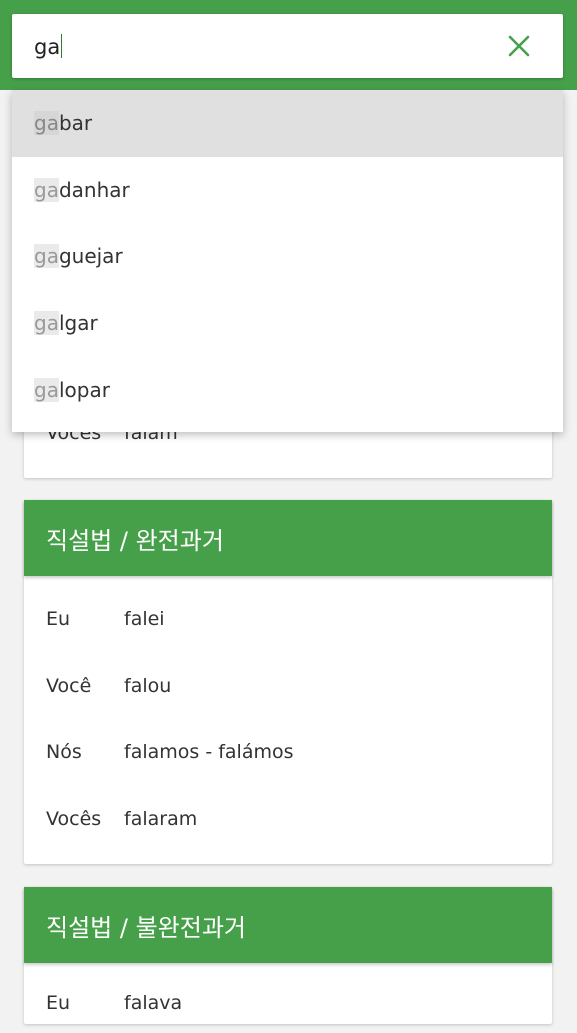 Image resolution: width=577 pixels, height=1033 pixels. Describe the element at coordinates (287, 46) in the screenshot. I see `search-field: ga` at that location.